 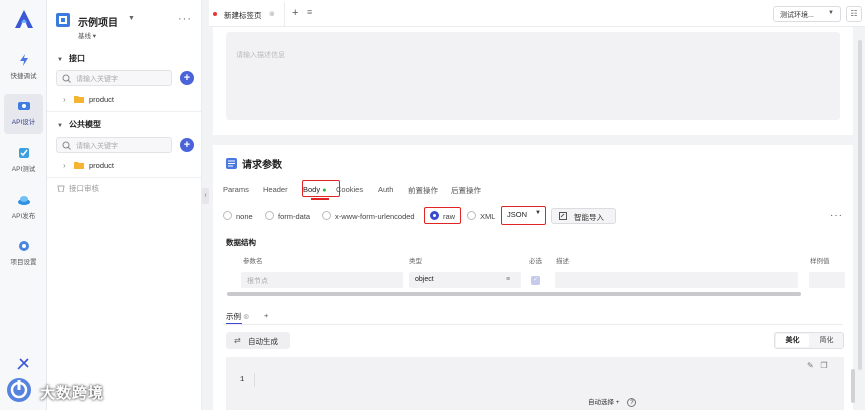 What do you see at coordinates (442, 217) in the screenshot?
I see `radio-raw: raw` at bounding box center [442, 217].